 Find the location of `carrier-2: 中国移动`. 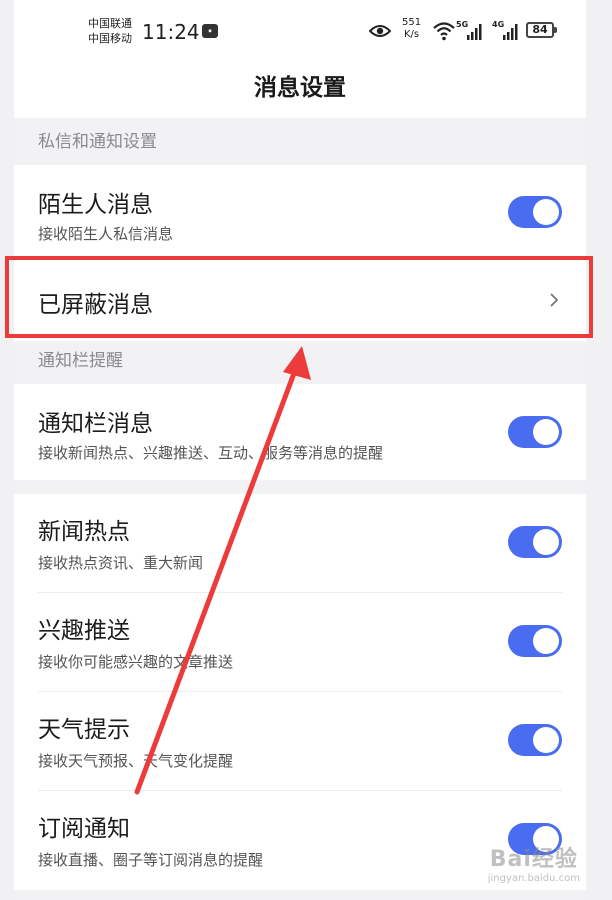

carrier-2: 中国移动 is located at coordinates (110, 38).